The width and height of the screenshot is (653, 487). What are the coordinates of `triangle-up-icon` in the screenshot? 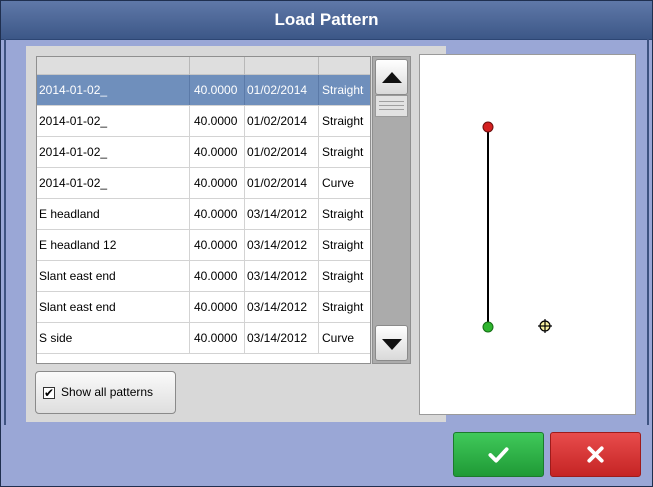 It's located at (392, 77).